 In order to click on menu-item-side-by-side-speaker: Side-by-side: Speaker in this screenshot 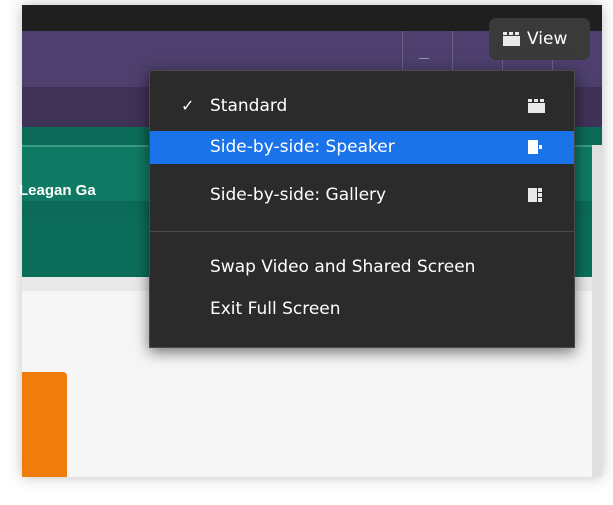, I will do `click(362, 147)`.